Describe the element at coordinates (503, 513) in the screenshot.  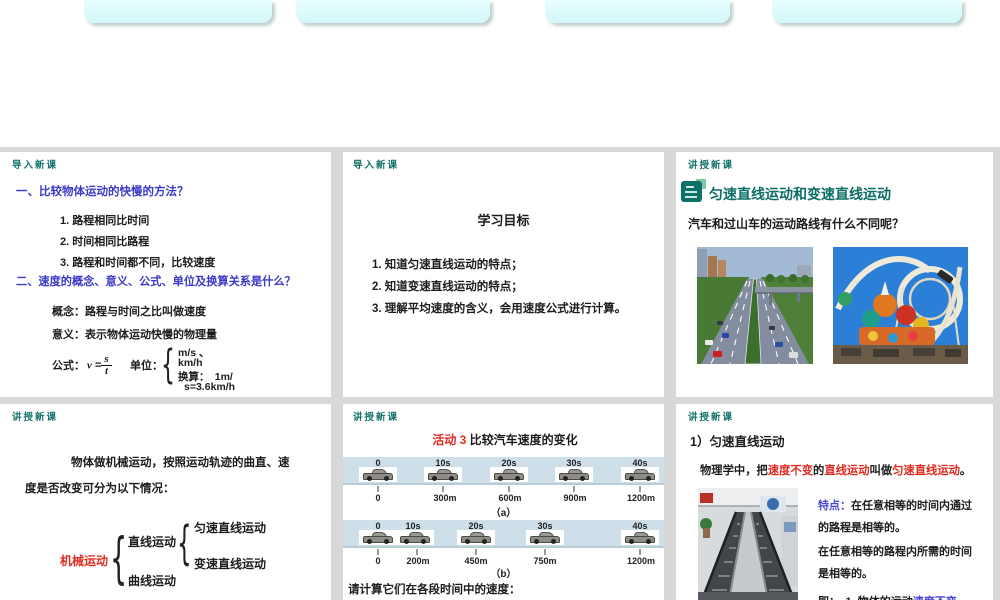
I see `band-a-caption: （a）` at that location.